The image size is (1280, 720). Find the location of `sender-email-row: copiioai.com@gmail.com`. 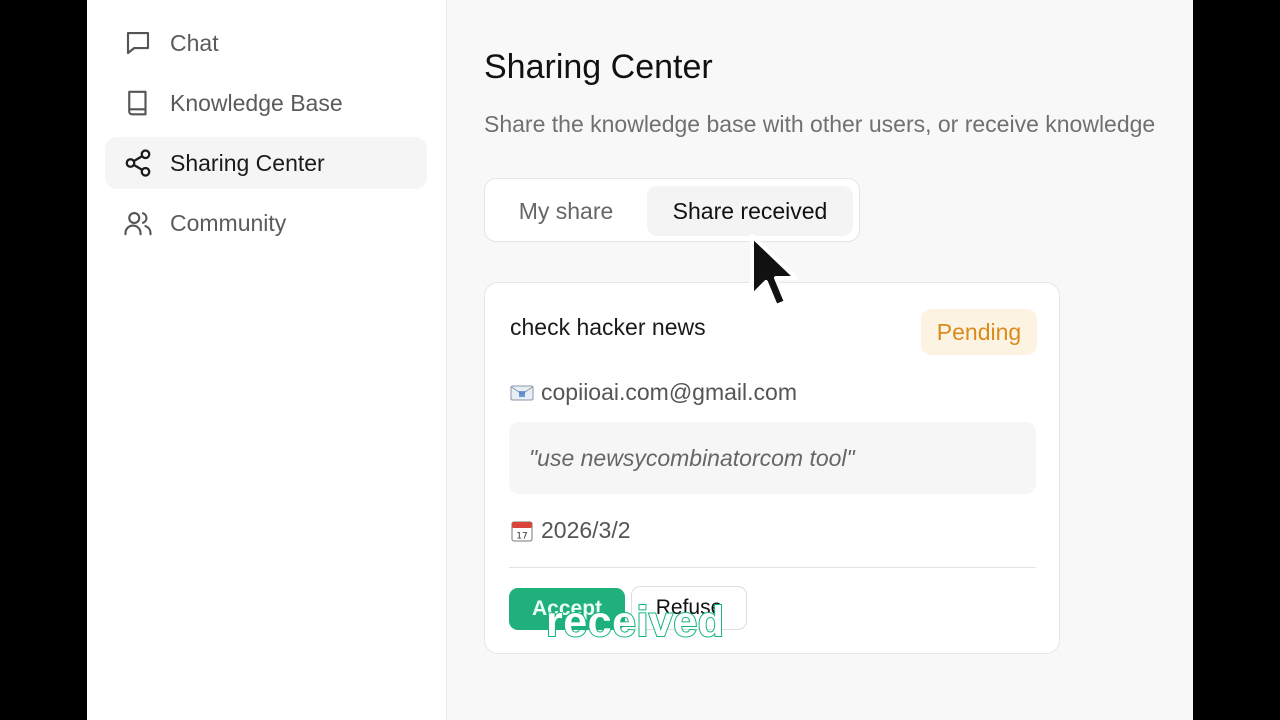

sender-email-row: copiioai.com@gmail.com is located at coordinates (653, 392).